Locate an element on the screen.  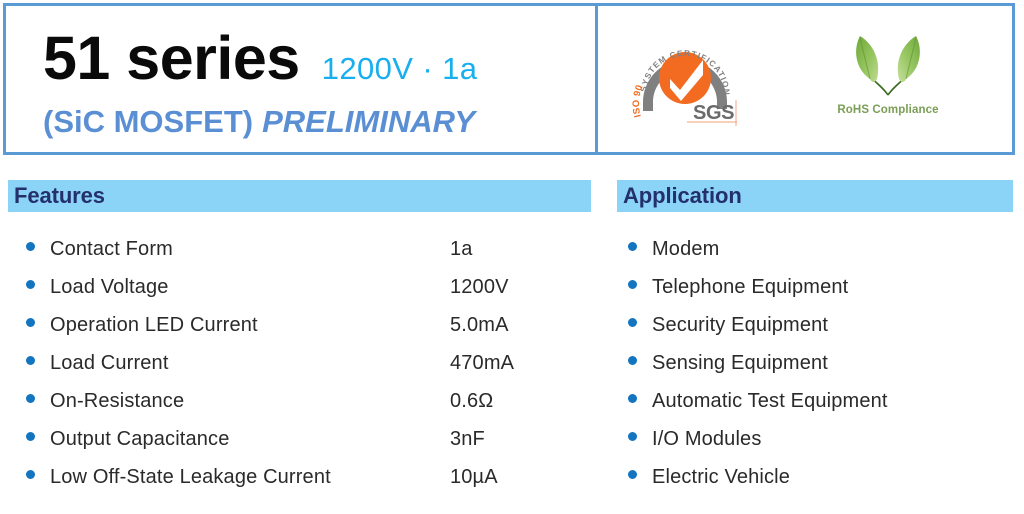
certification-panel: SYSTEM CERTIFICATION ISO 9001:2000 SGS is located at coordinates (805, 79).